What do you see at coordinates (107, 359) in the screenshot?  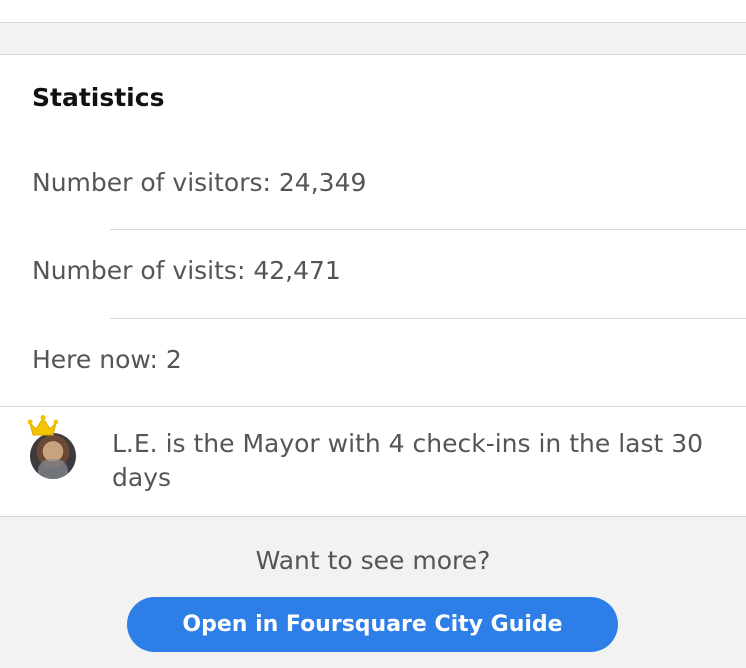 I see `here-now-count: Here now: 2` at bounding box center [107, 359].